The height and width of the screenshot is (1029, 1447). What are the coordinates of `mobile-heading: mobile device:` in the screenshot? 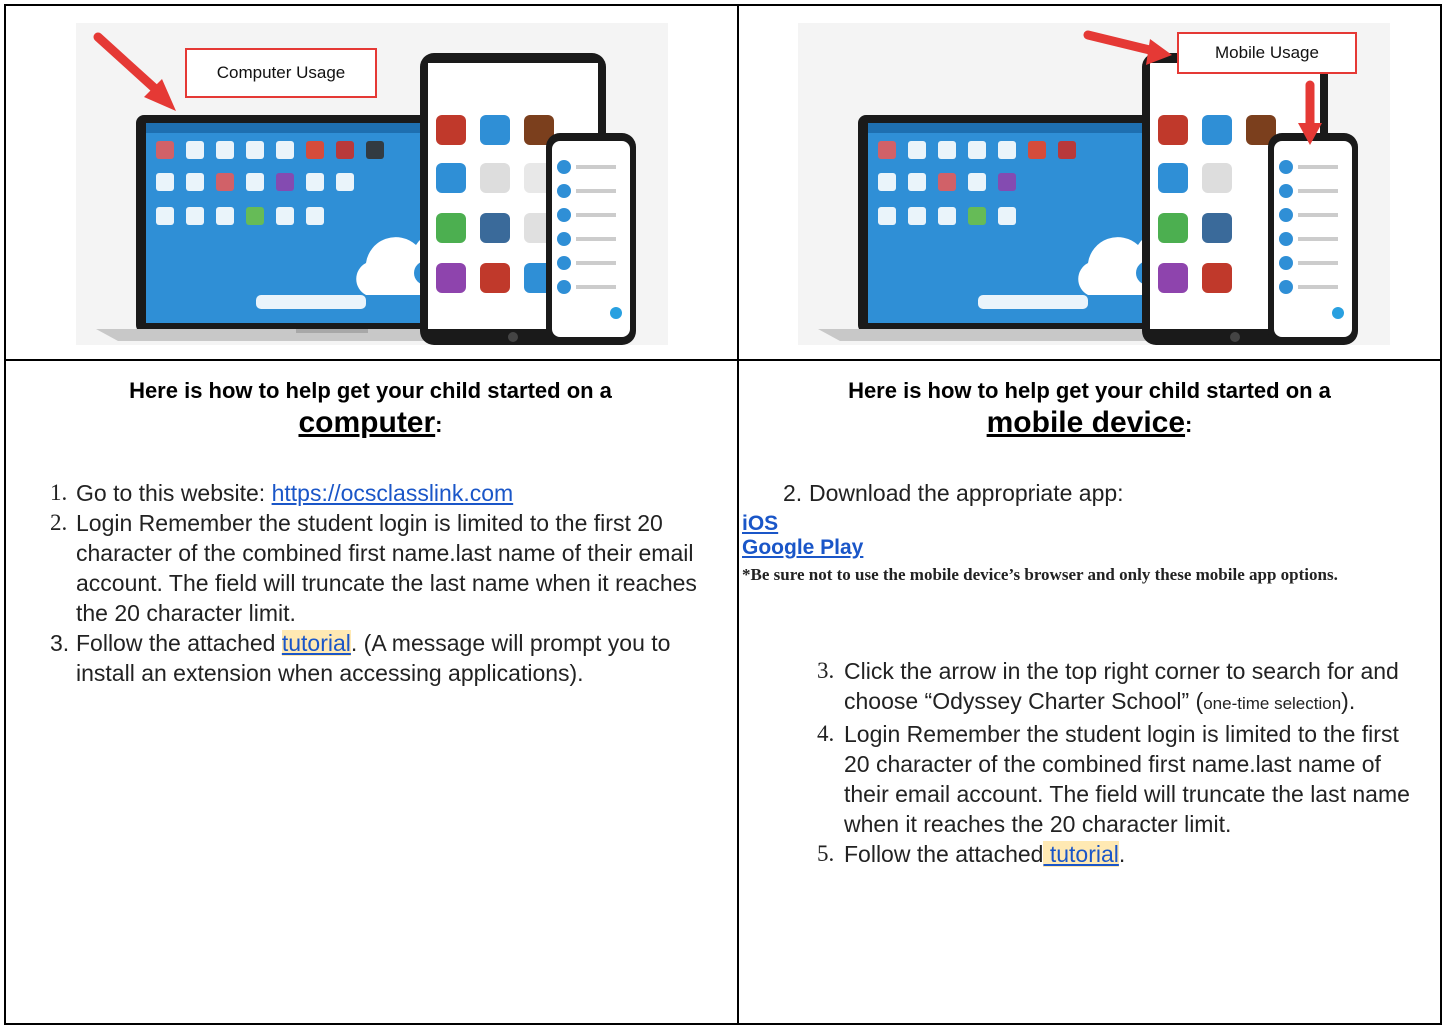 It's located at (1089, 423).